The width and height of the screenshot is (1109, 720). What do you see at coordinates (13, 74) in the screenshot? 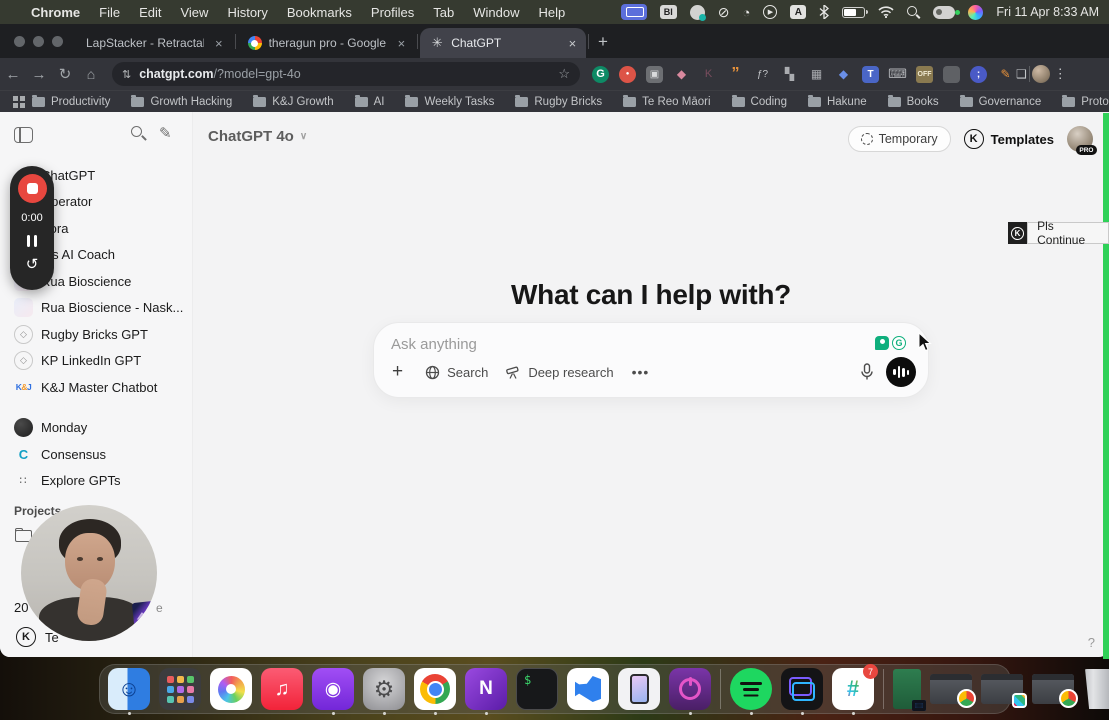
I see `back-icon: ←` at bounding box center [13, 74].